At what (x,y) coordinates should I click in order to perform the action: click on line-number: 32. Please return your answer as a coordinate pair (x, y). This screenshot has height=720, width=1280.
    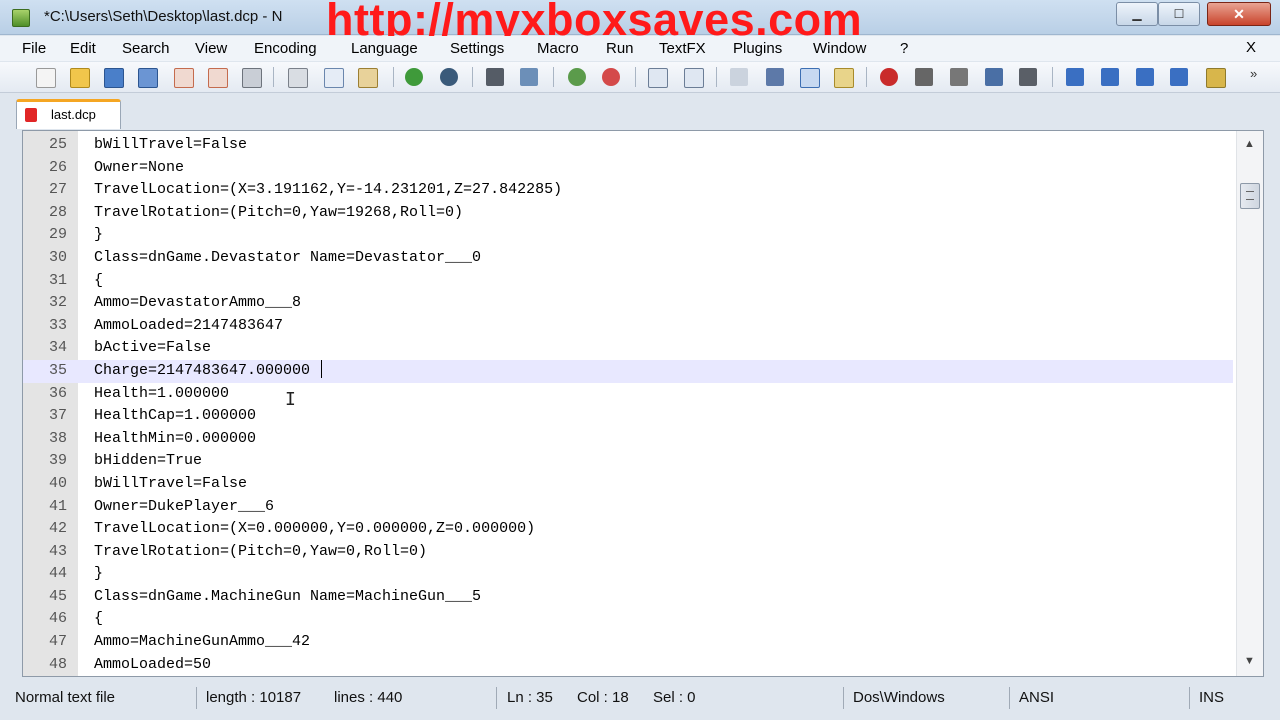
    Looking at the image, I should click on (57, 303).